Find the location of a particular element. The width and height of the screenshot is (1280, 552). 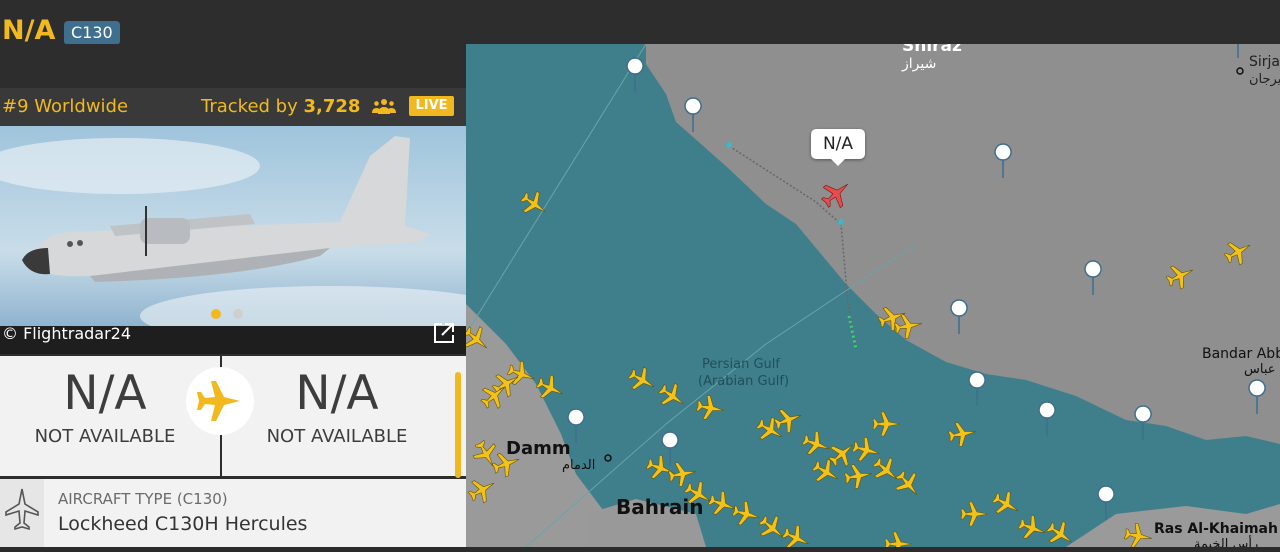

aircraft-type-label: AIRCRAFT TYPE (C130) is located at coordinates (143, 499).